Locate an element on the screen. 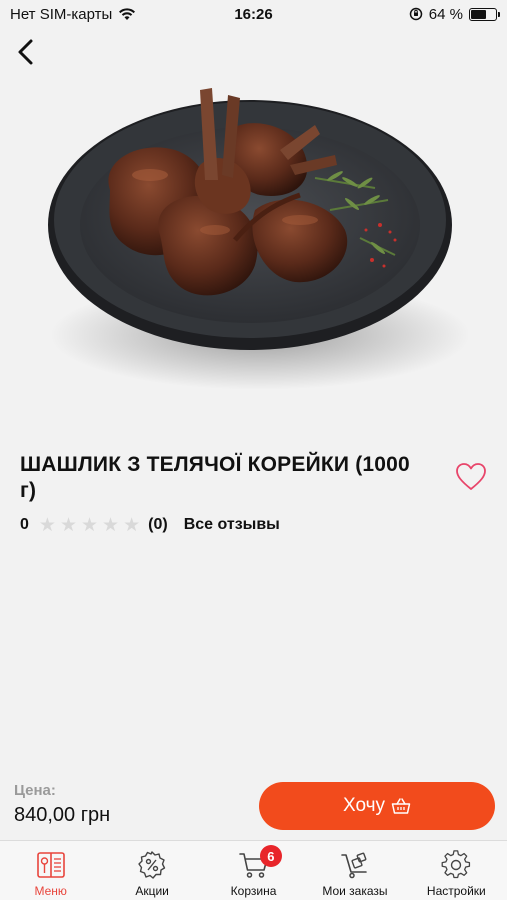 This screenshot has height=900, width=507. battery-percent: 64 % is located at coordinates (445, 14).